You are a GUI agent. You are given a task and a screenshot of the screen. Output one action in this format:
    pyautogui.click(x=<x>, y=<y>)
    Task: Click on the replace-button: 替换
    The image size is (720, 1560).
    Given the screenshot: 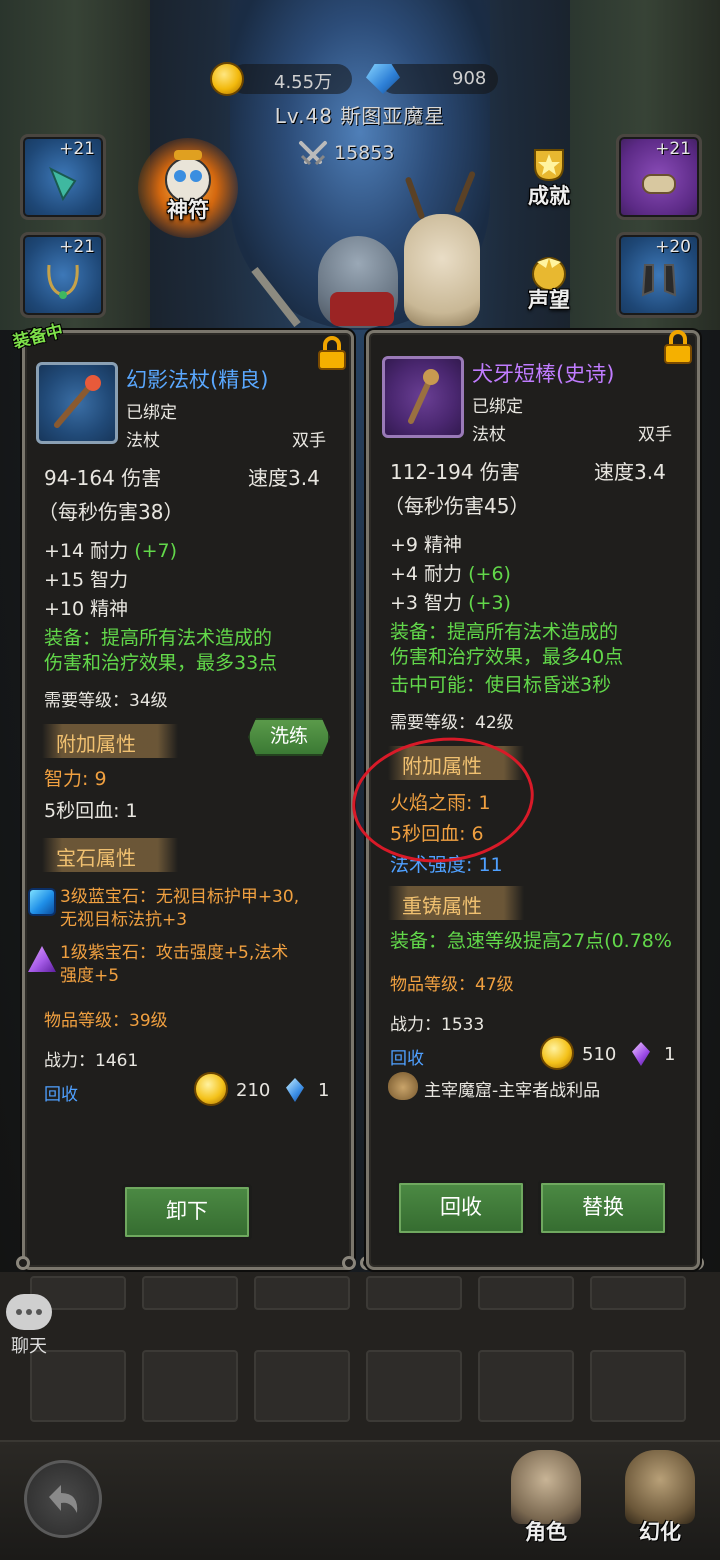 What is the action you would take?
    pyautogui.click(x=603, y=1208)
    